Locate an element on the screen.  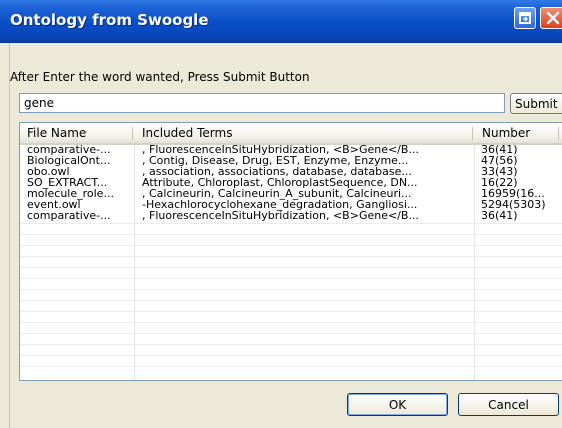
window-title: Ontology from Swoogle is located at coordinates (109, 20).